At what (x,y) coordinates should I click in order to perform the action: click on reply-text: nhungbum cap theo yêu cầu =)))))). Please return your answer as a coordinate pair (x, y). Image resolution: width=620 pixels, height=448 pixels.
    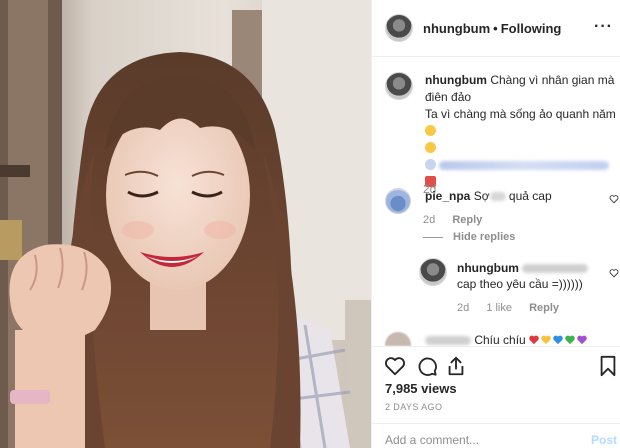
    Looking at the image, I should click on (532, 276).